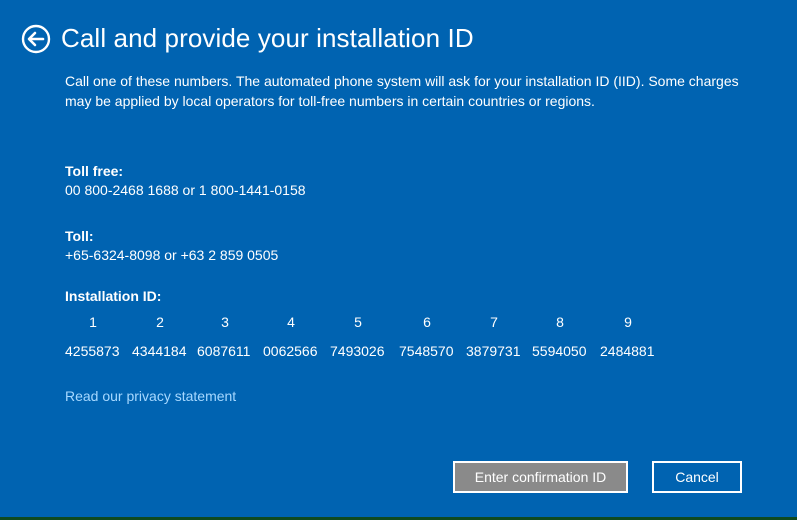  I want to click on iid-group-number: 3, so click(225, 322).